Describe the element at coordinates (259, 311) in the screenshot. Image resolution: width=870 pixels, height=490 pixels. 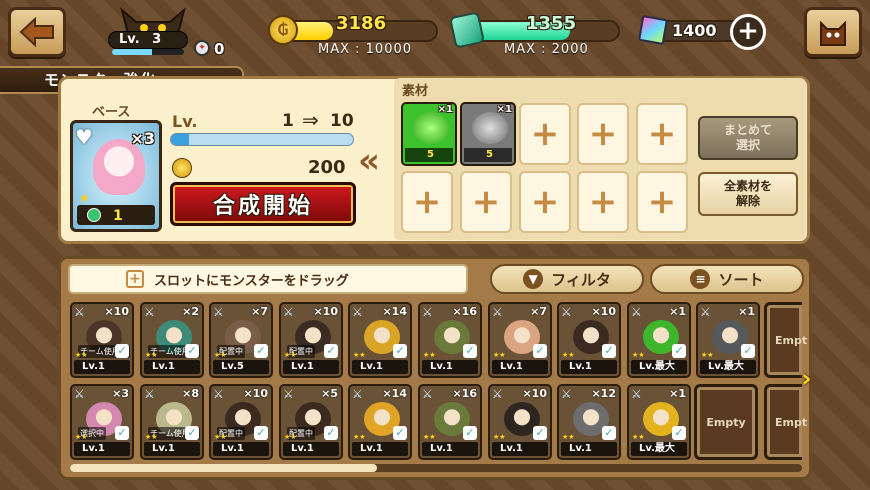
I see `monster-count: ×7` at that location.